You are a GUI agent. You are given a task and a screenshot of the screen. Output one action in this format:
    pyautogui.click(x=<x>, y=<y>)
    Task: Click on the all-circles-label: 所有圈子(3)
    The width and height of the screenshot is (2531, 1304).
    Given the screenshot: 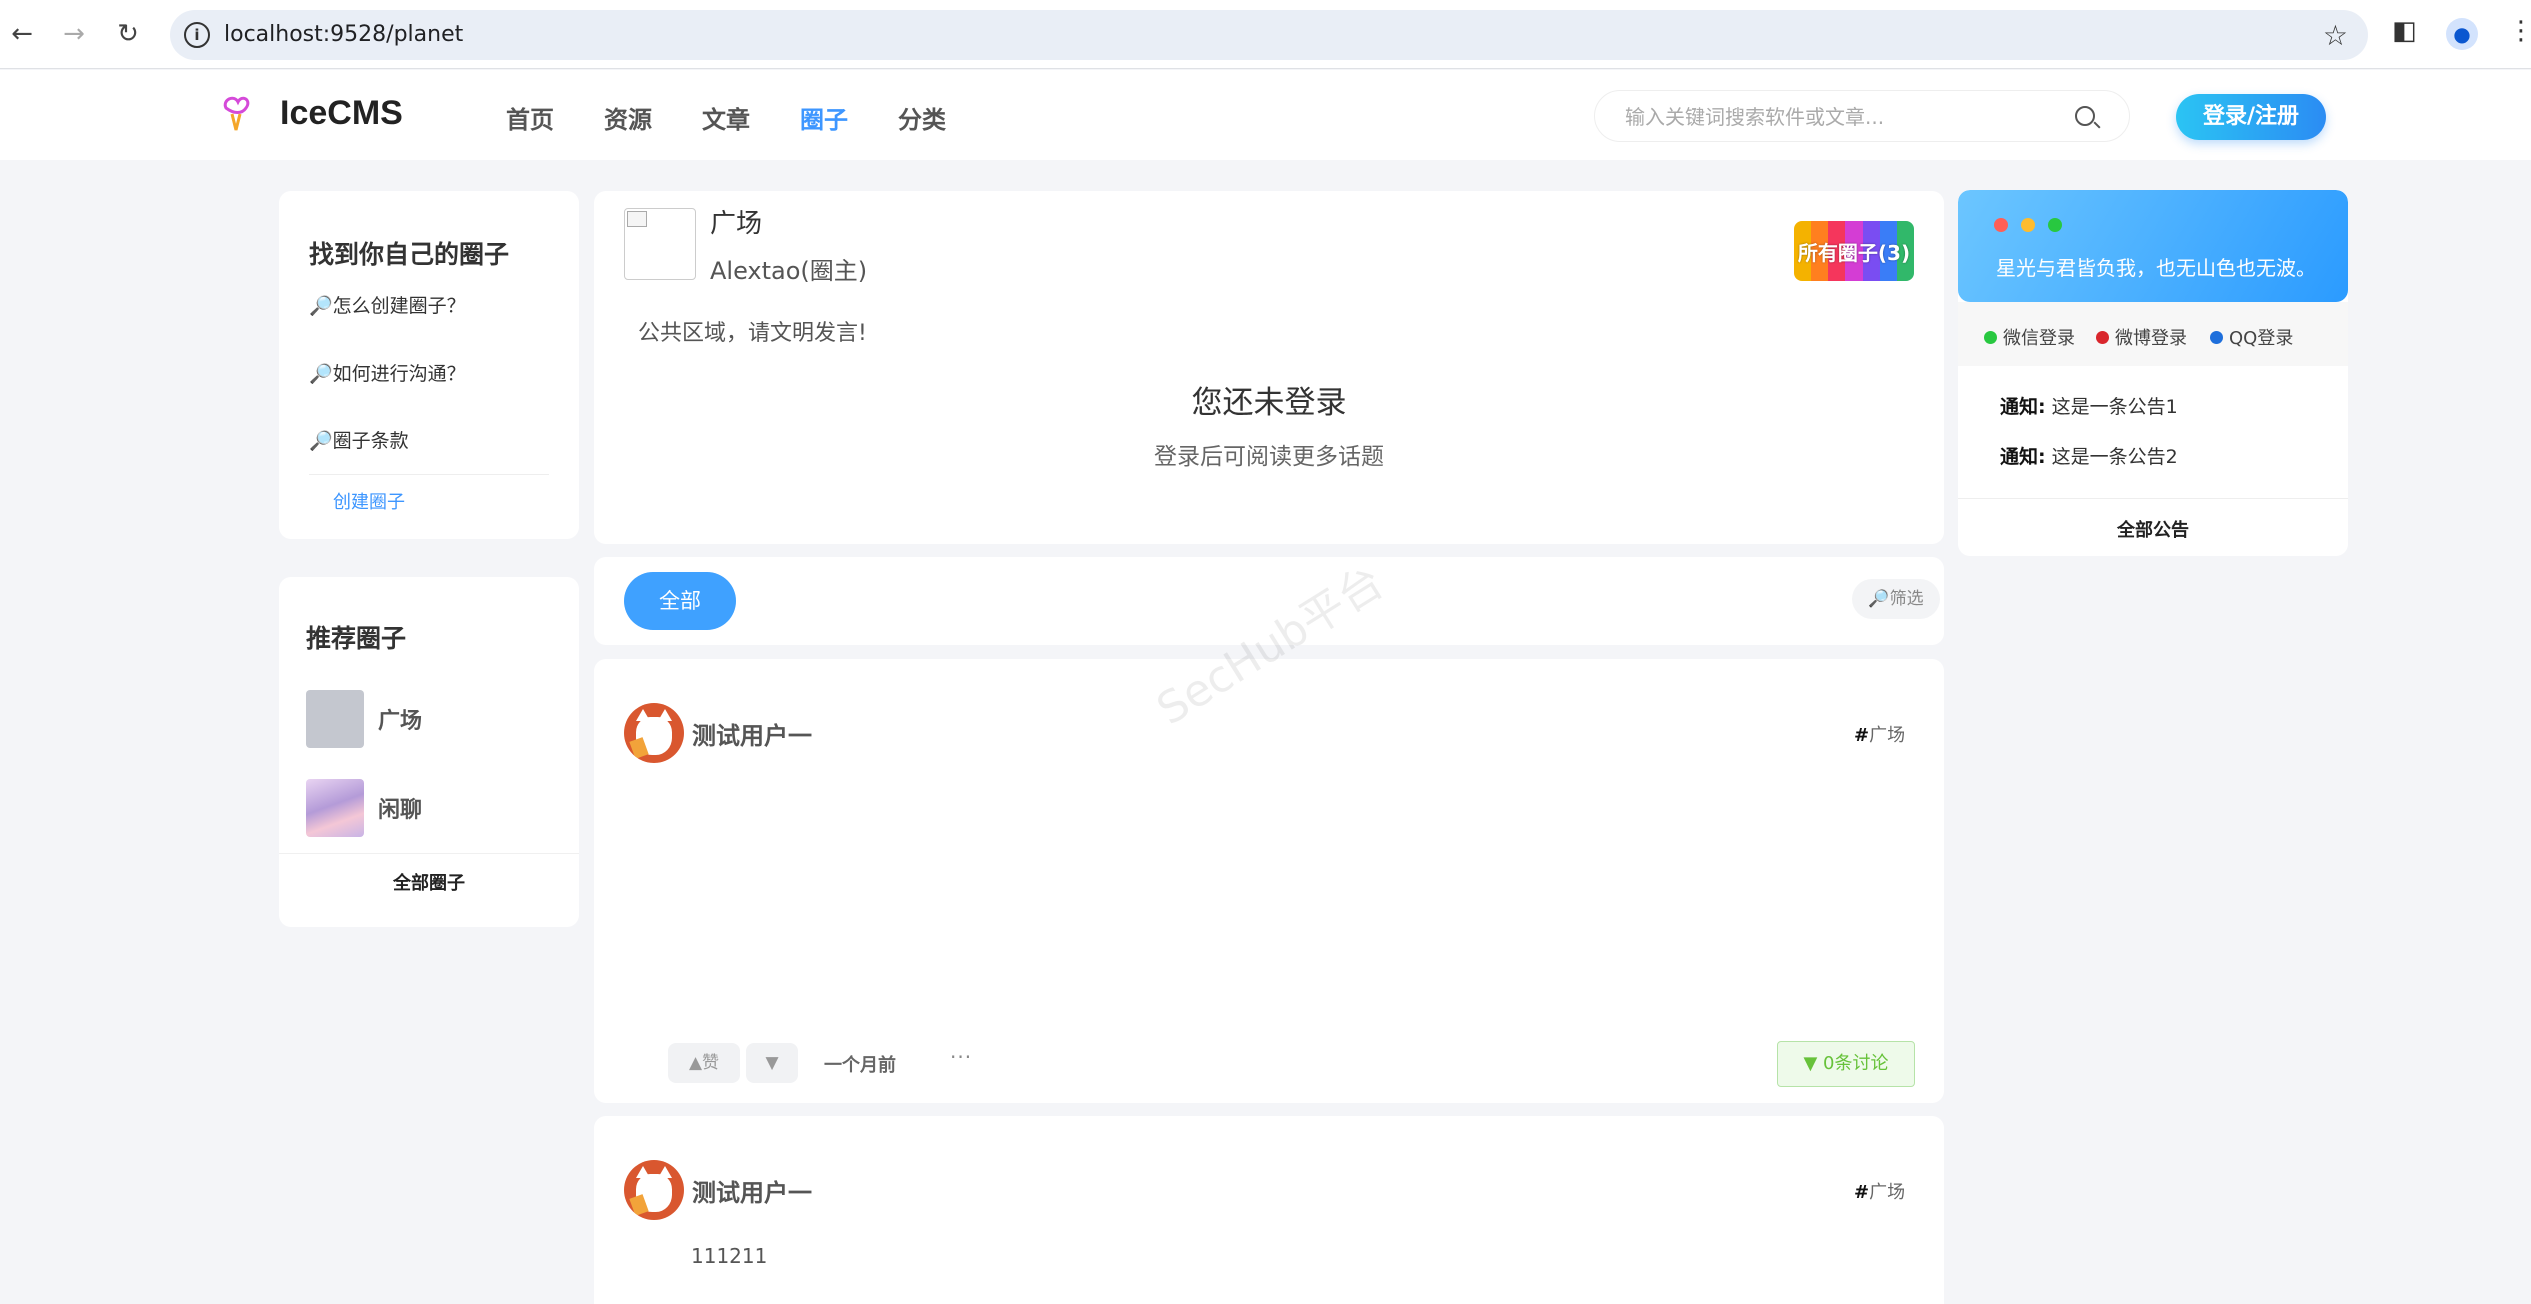 What is the action you would take?
    pyautogui.click(x=1854, y=252)
    